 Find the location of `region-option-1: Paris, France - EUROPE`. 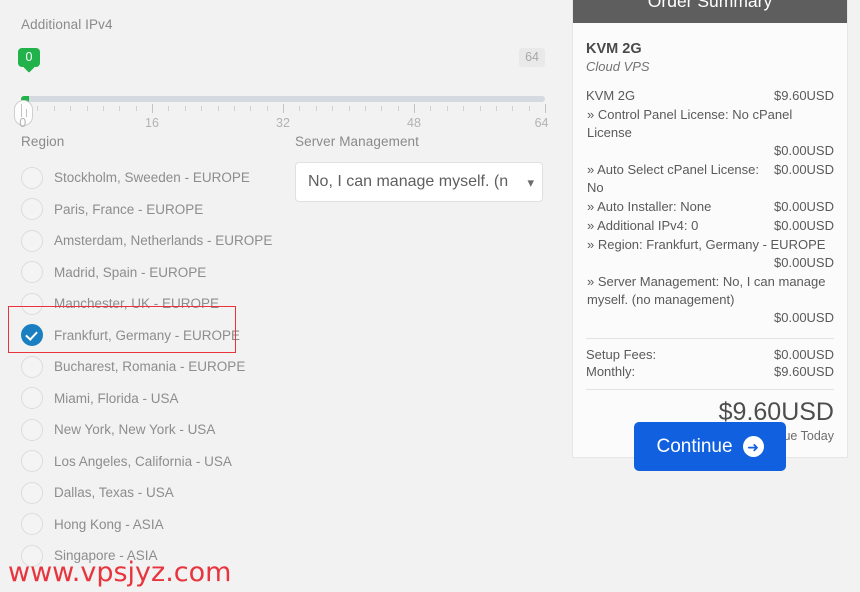

region-option-1: Paris, France - EUROPE is located at coordinates (152, 210).